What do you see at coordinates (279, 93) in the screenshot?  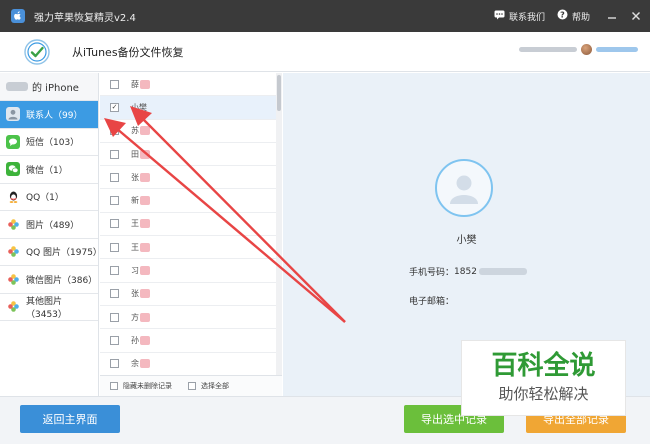 I see `scrollbar-thumb` at bounding box center [279, 93].